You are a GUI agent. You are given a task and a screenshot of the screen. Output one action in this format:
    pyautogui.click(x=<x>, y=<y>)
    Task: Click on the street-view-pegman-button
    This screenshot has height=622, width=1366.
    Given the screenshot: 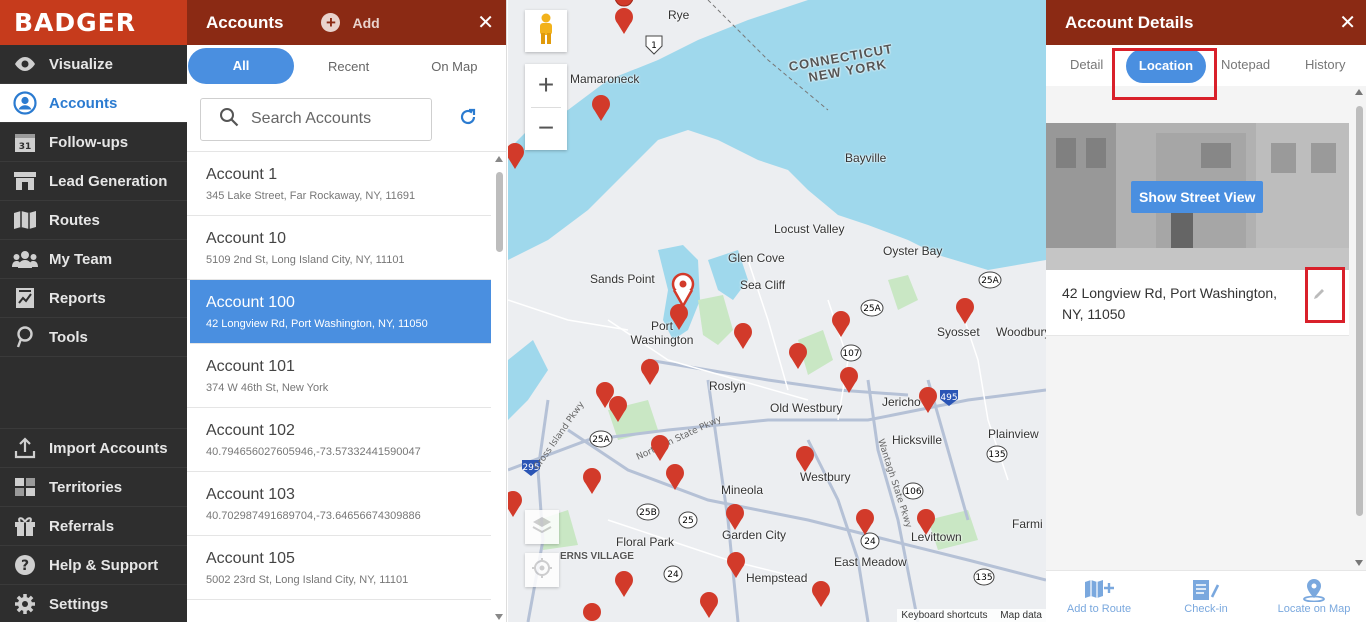 What is the action you would take?
    pyautogui.click(x=546, y=31)
    